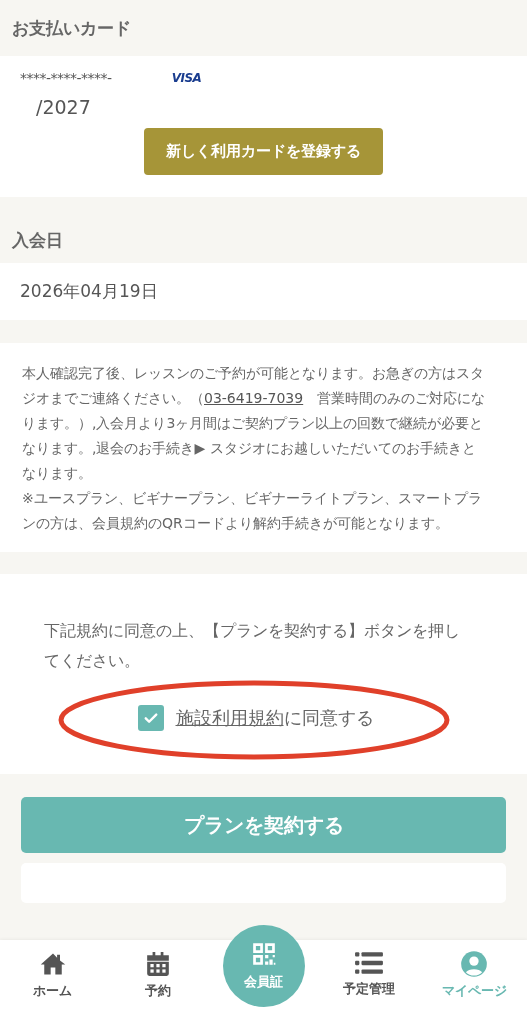 This screenshot has height=1024, width=527. Describe the element at coordinates (63, 107) in the screenshot. I see `card-expiry: /2027` at that location.